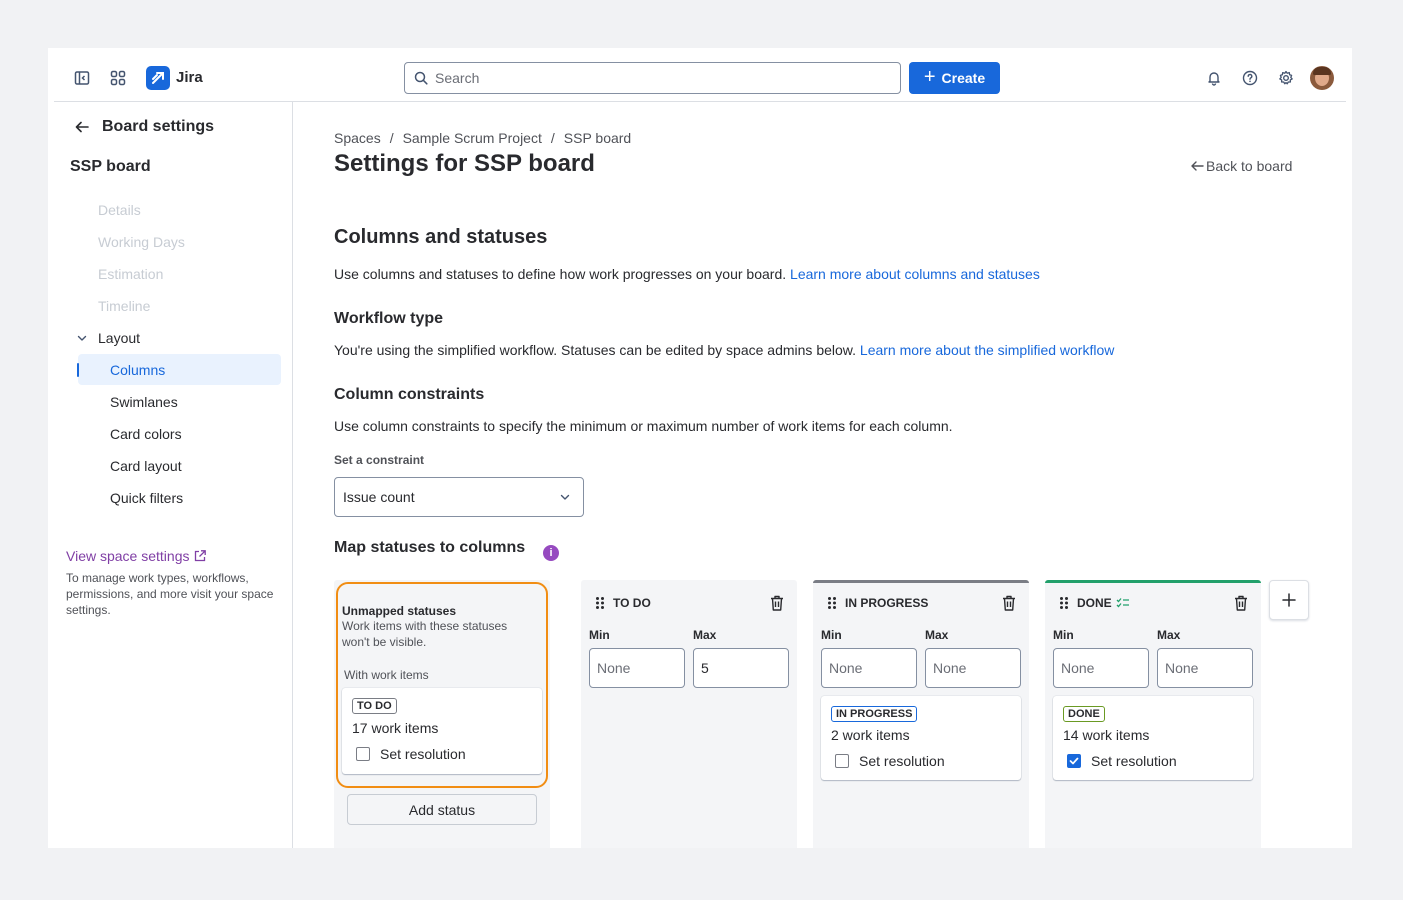  Describe the element at coordinates (689, 714) in the screenshot. I see `column-todo: TO DO Min Max None 5` at that location.